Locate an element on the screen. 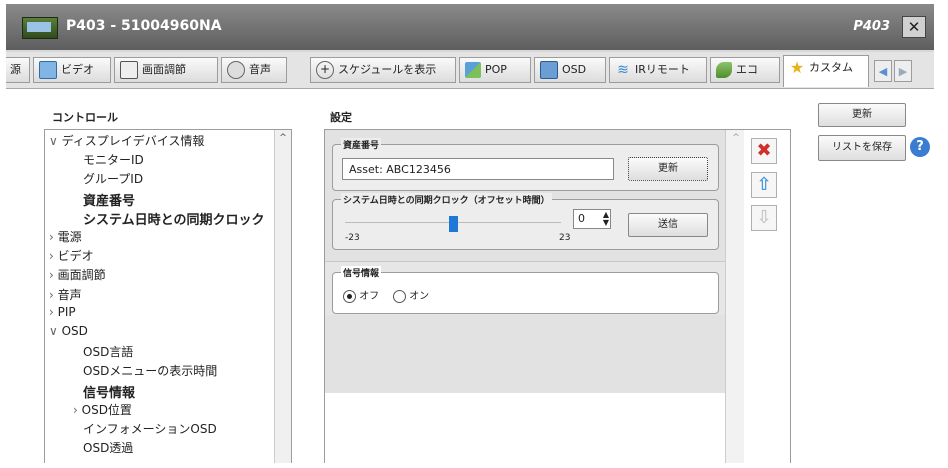 The image size is (948, 468). offset-slider is located at coordinates (453, 224).